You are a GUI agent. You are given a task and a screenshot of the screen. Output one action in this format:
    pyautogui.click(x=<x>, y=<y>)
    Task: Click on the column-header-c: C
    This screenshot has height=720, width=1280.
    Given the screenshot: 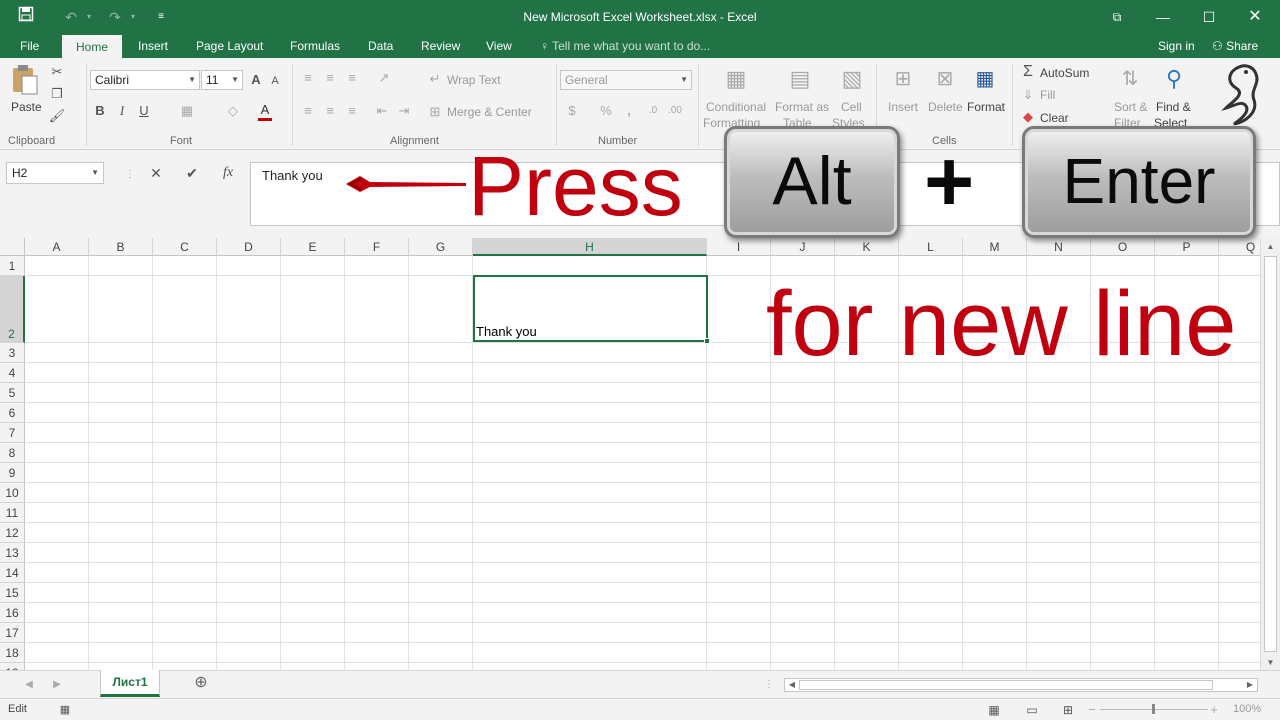 What is the action you would take?
    pyautogui.click(x=185, y=247)
    